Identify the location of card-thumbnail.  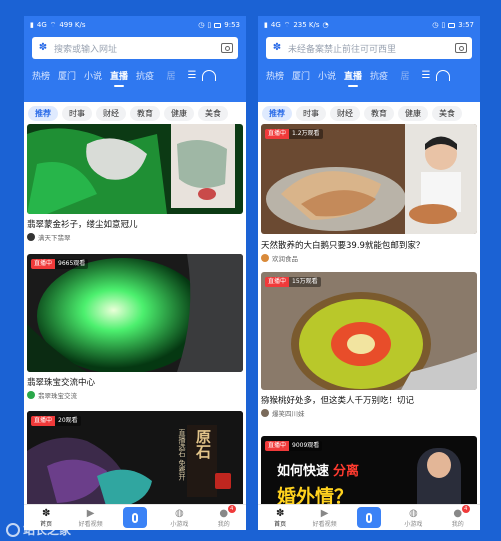
(135, 169).